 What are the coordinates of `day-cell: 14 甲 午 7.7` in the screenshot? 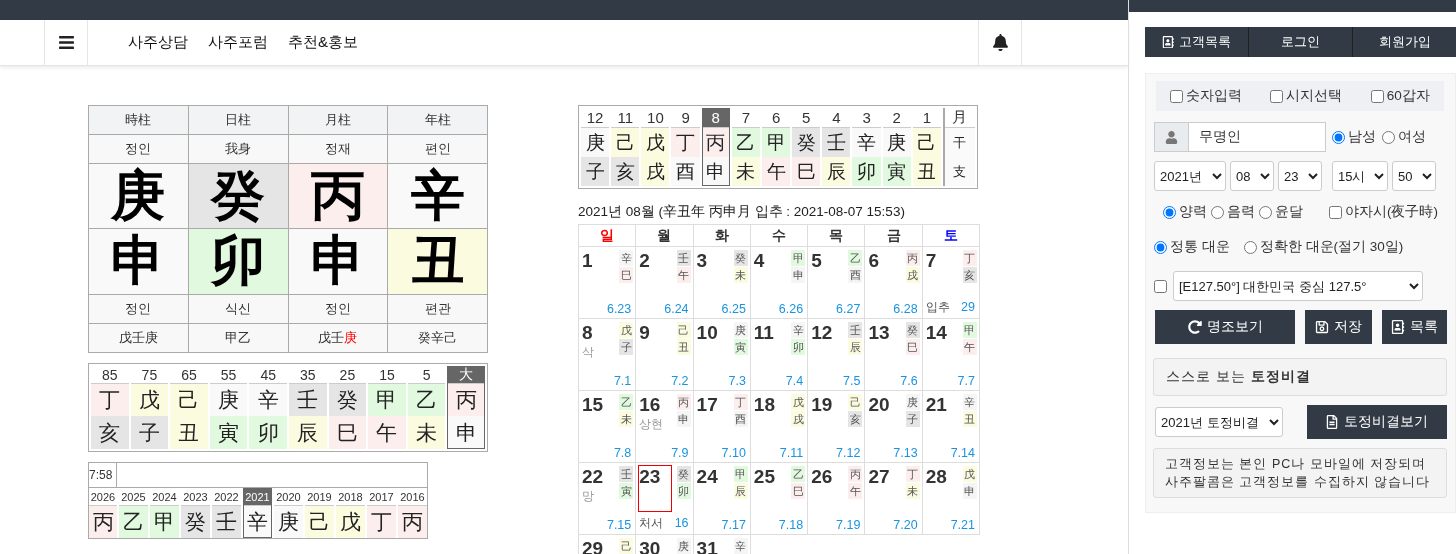 It's located at (951, 355).